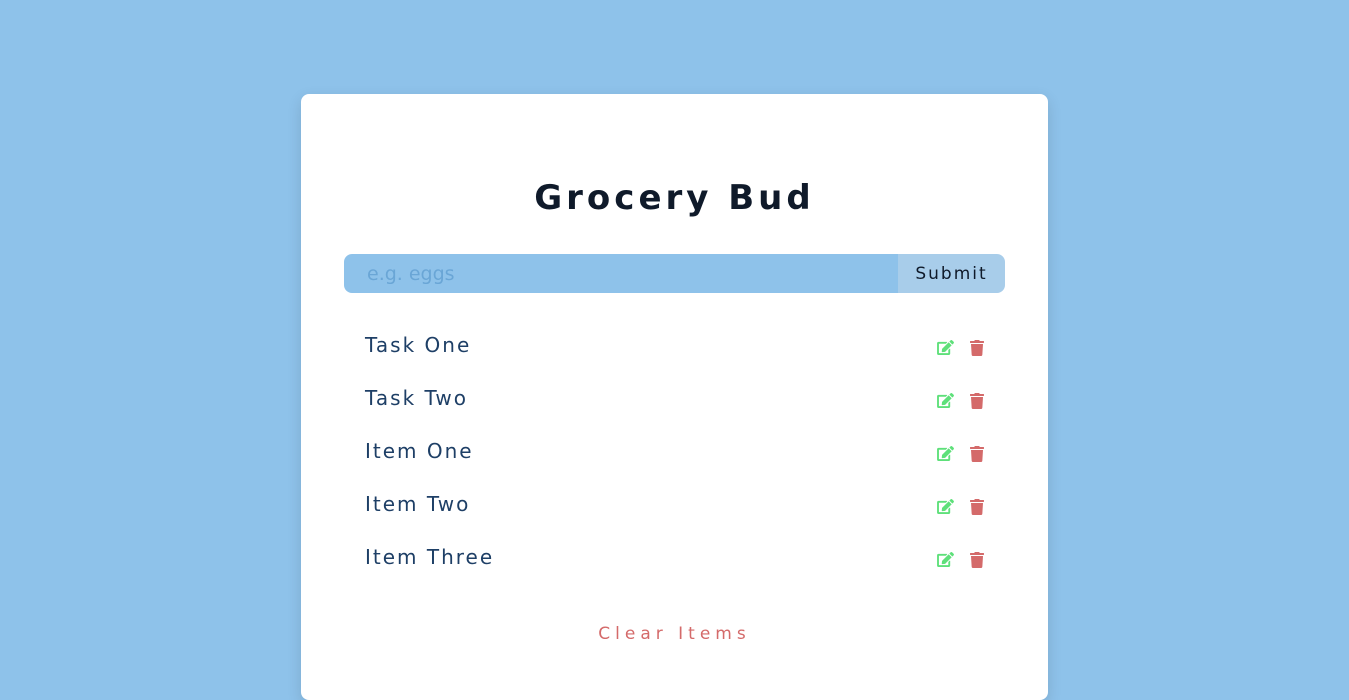 This screenshot has height=700, width=1349. Describe the element at coordinates (418, 504) in the screenshot. I see `item-title: Item Two` at that location.